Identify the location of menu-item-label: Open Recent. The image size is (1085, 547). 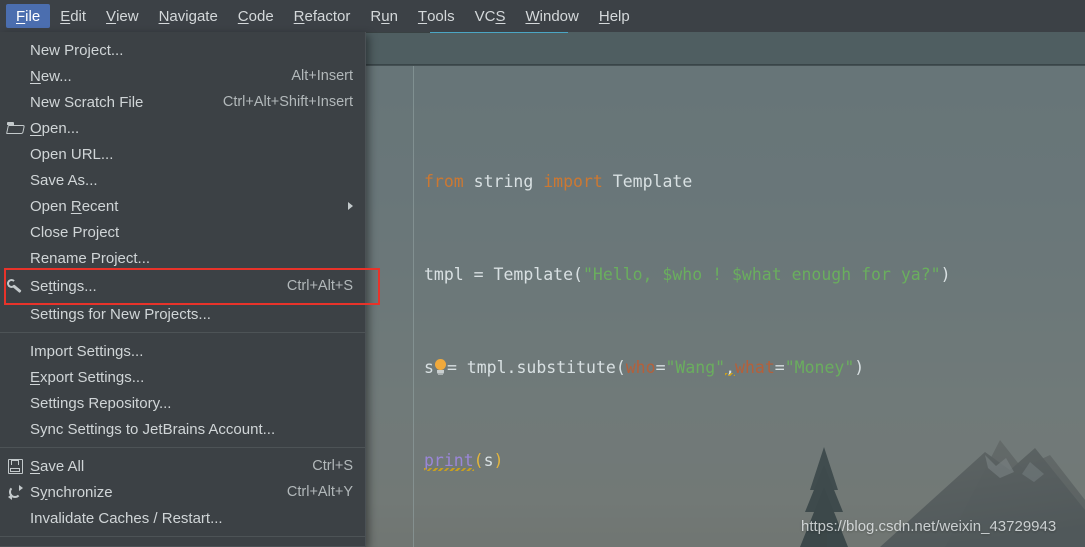
(74, 206).